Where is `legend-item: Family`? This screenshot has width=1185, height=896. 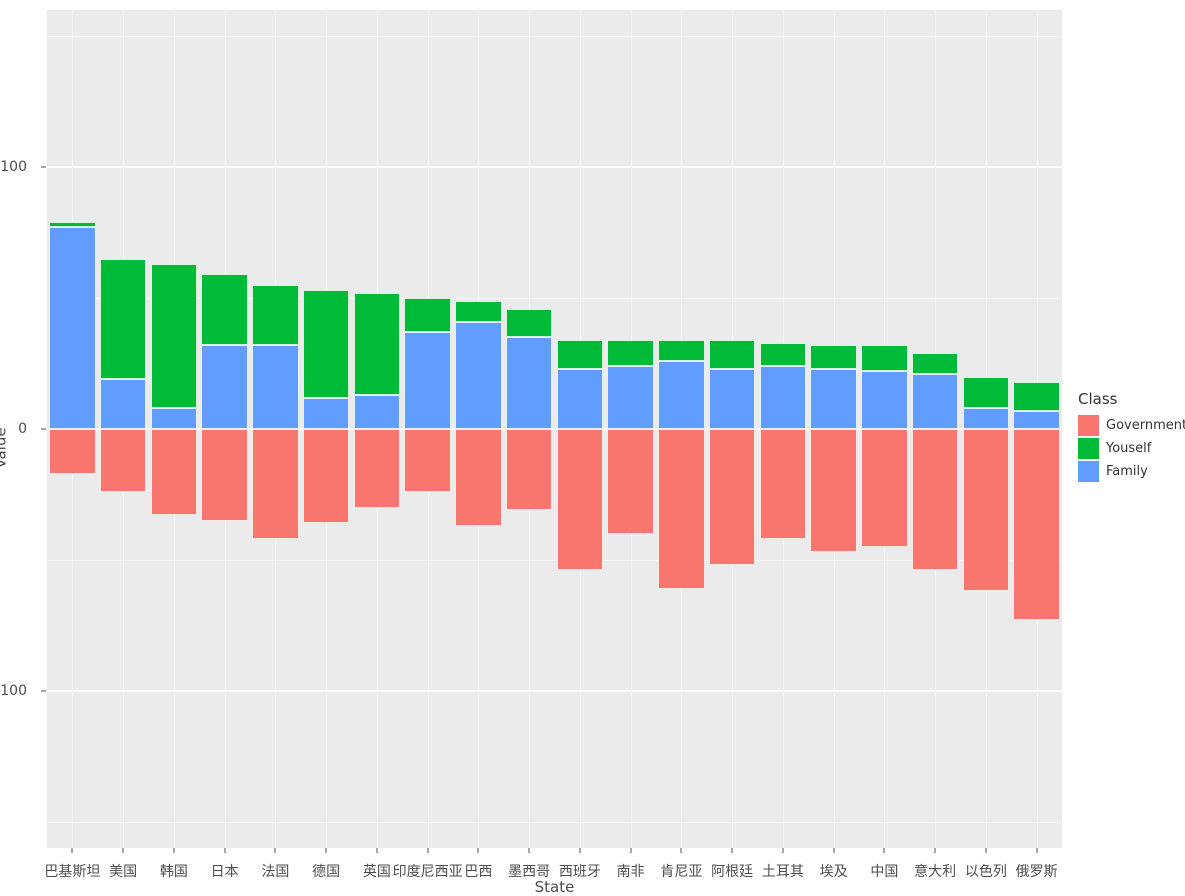
legend-item: Family is located at coordinates (1130, 471).